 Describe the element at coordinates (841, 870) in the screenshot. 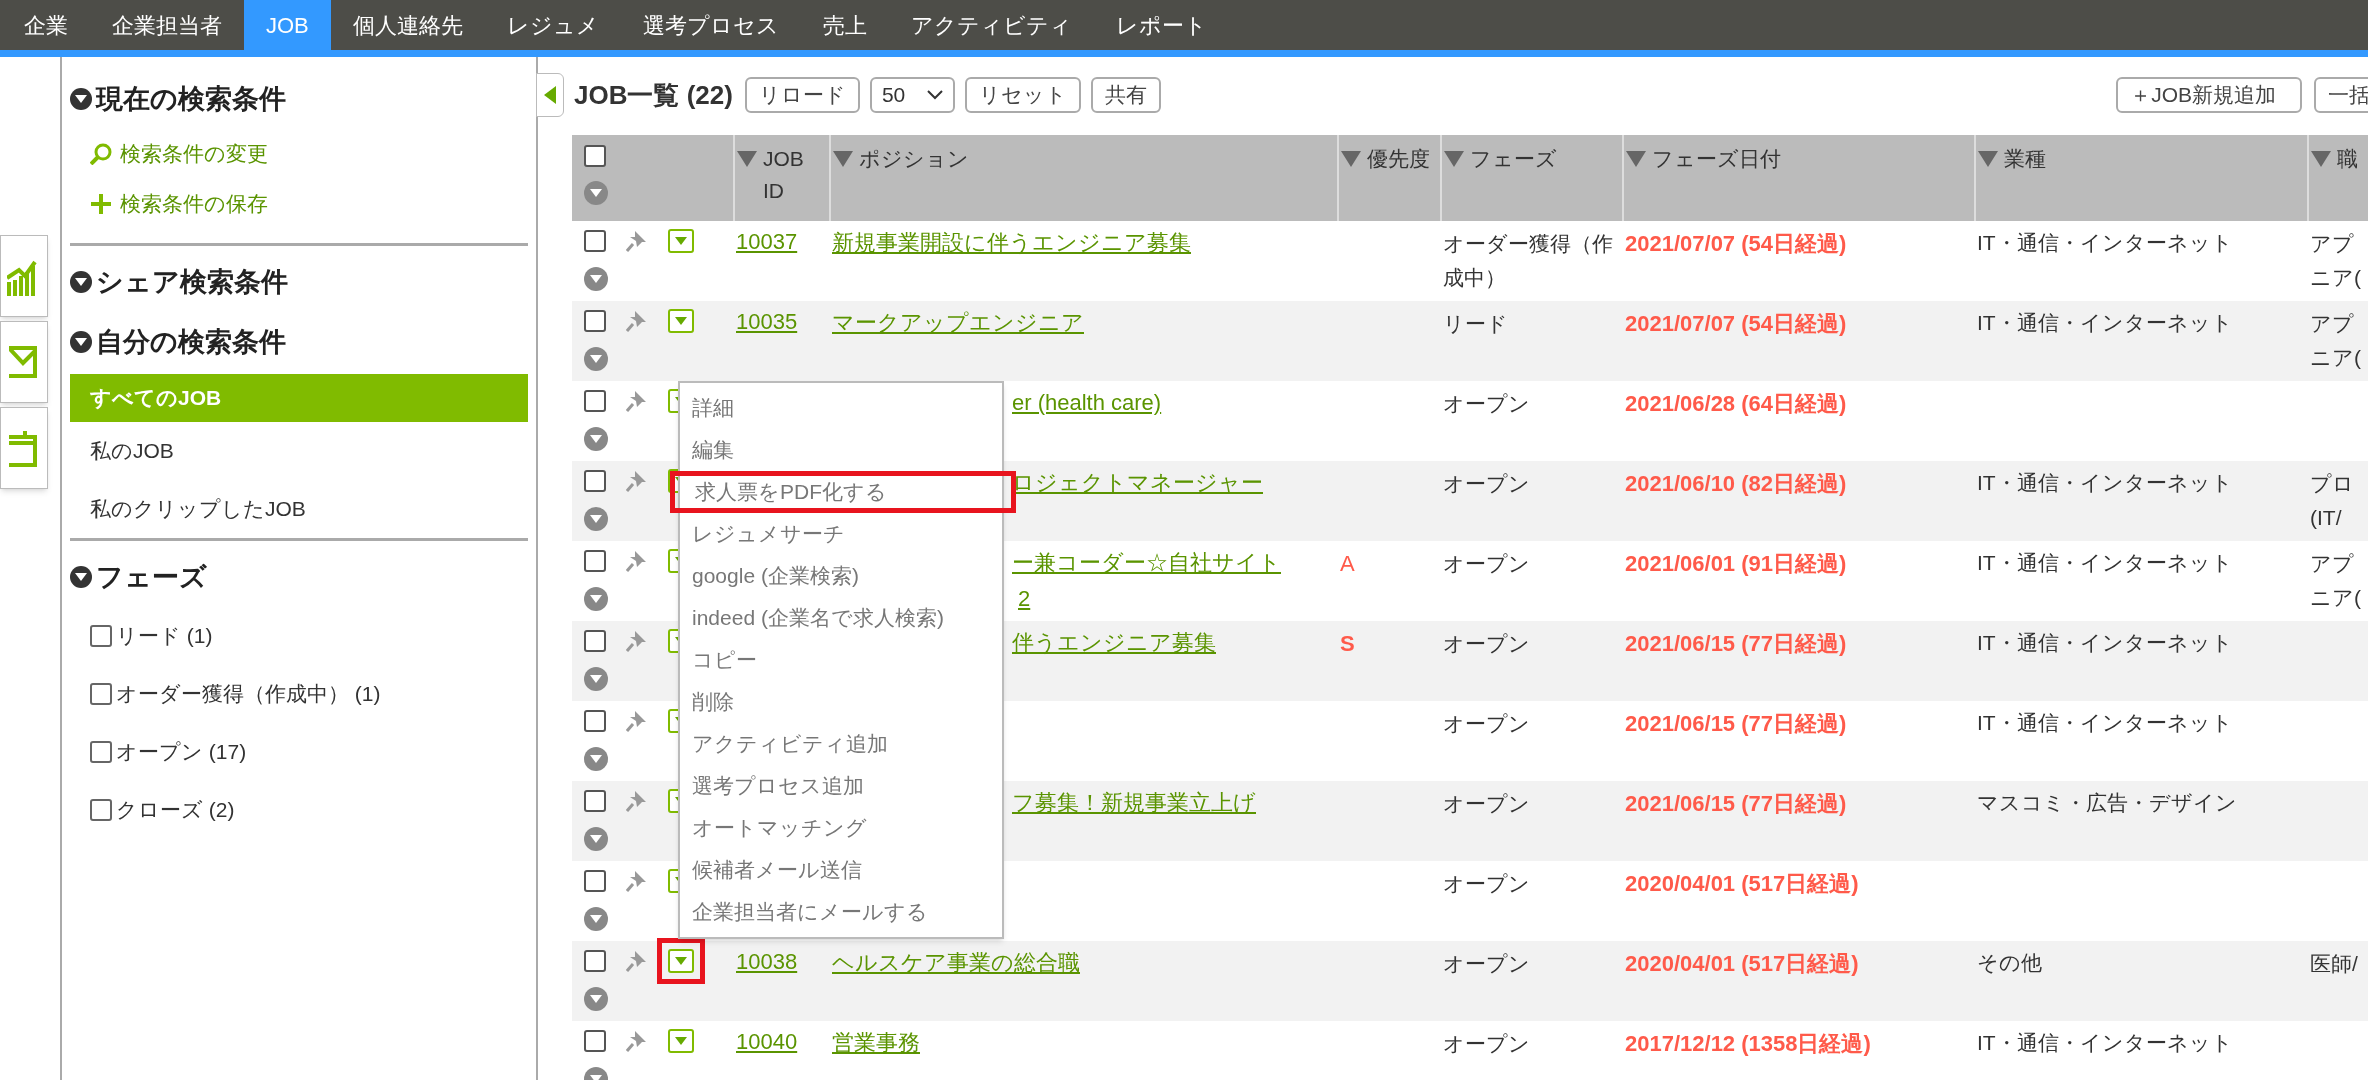

I see `menu-item: 候補者メール送信` at that location.